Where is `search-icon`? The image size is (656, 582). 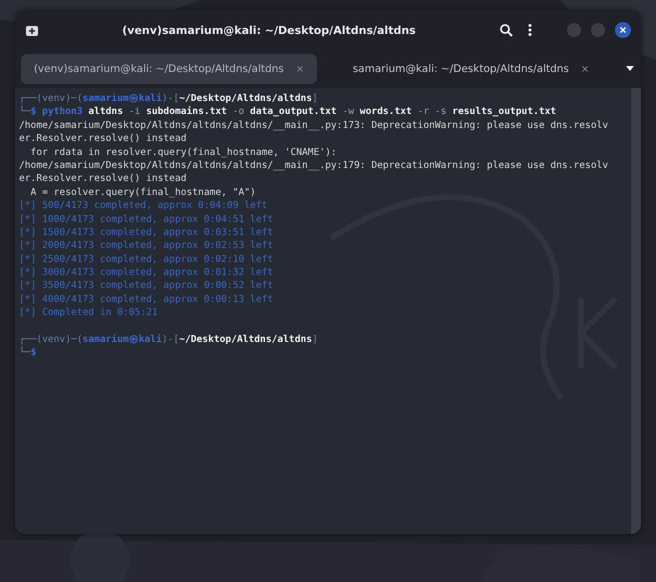 search-icon is located at coordinates (506, 30).